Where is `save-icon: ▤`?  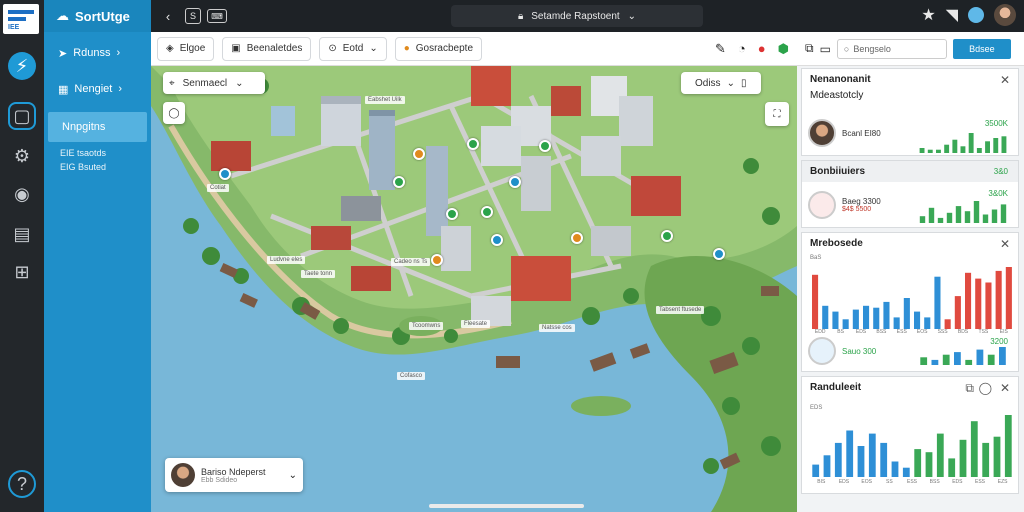
save-icon: ▤ is located at coordinates (22, 234).